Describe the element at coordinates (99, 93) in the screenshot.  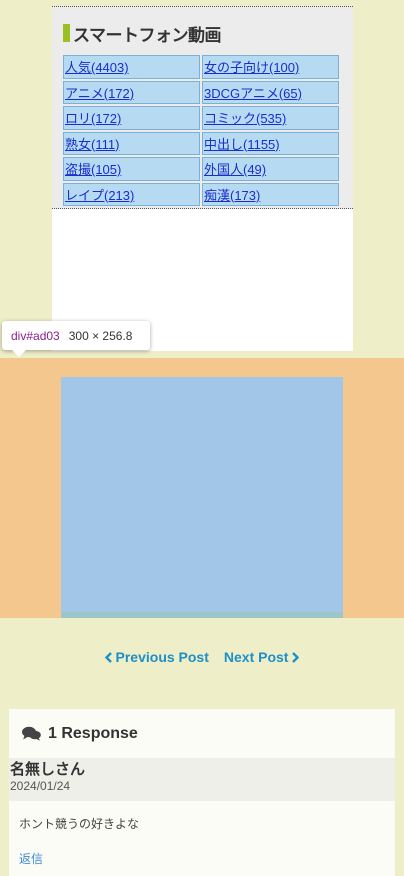
I see `category-link: アニメ(172)` at that location.